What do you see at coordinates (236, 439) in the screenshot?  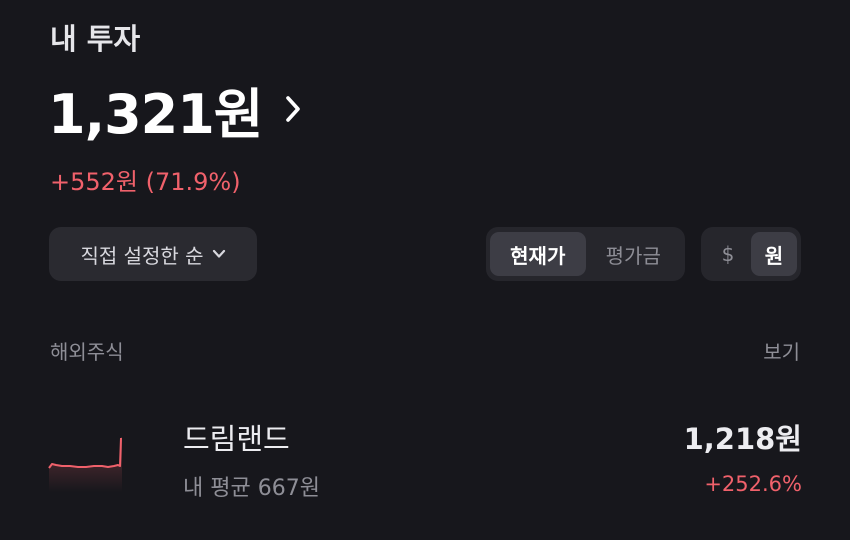 I see `stock-name: 드림랜드` at bounding box center [236, 439].